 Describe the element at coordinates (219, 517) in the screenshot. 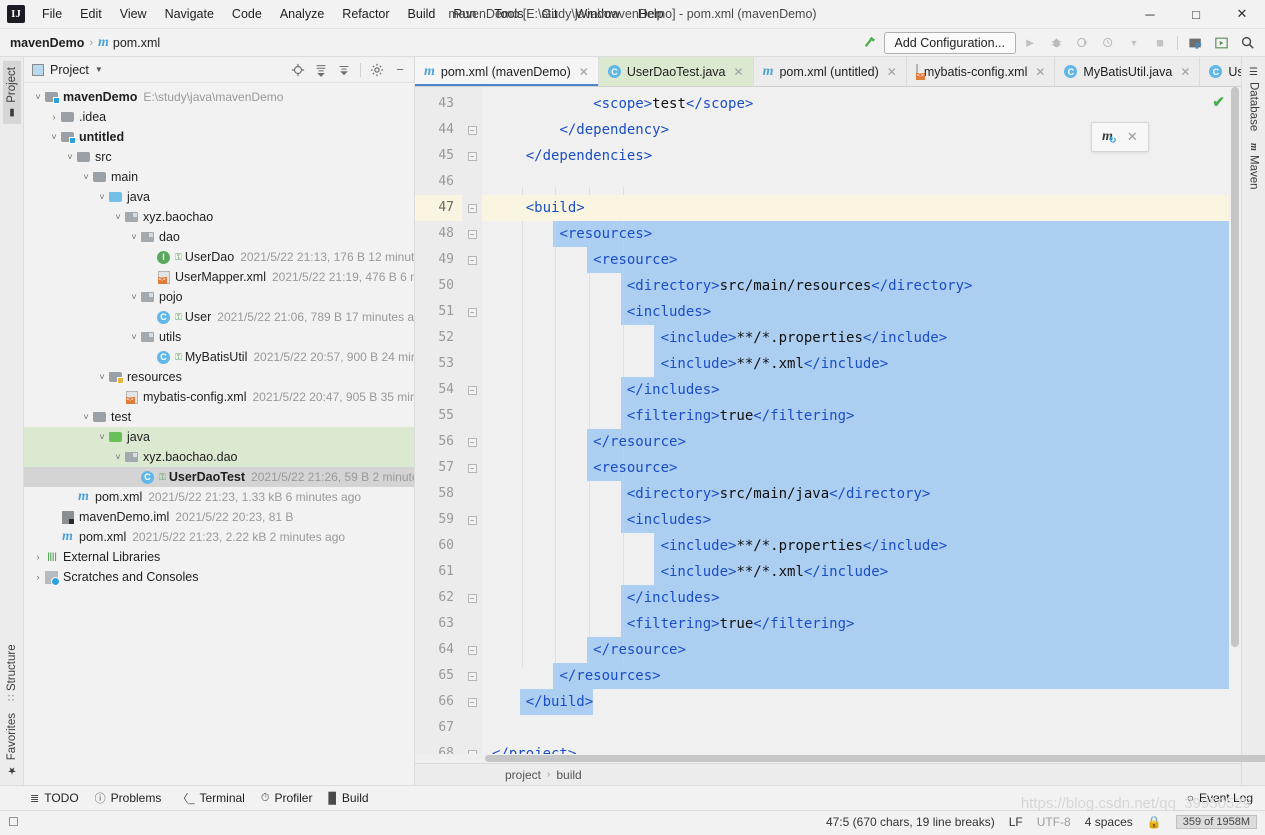

I see `tree-item-mavendemo-iml: mavenDemo.iml2021/5/22 20:23, 81 B` at that location.